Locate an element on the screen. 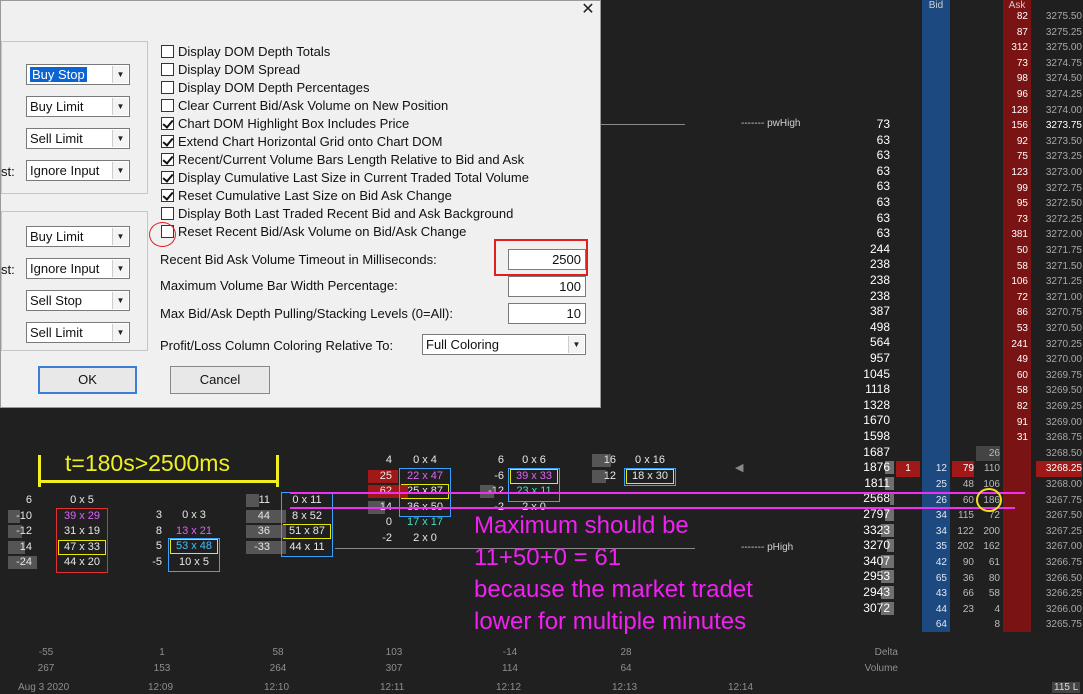 This screenshot has height=694, width=1083. price-level: 3266.75 is located at coordinates (1059, 563).